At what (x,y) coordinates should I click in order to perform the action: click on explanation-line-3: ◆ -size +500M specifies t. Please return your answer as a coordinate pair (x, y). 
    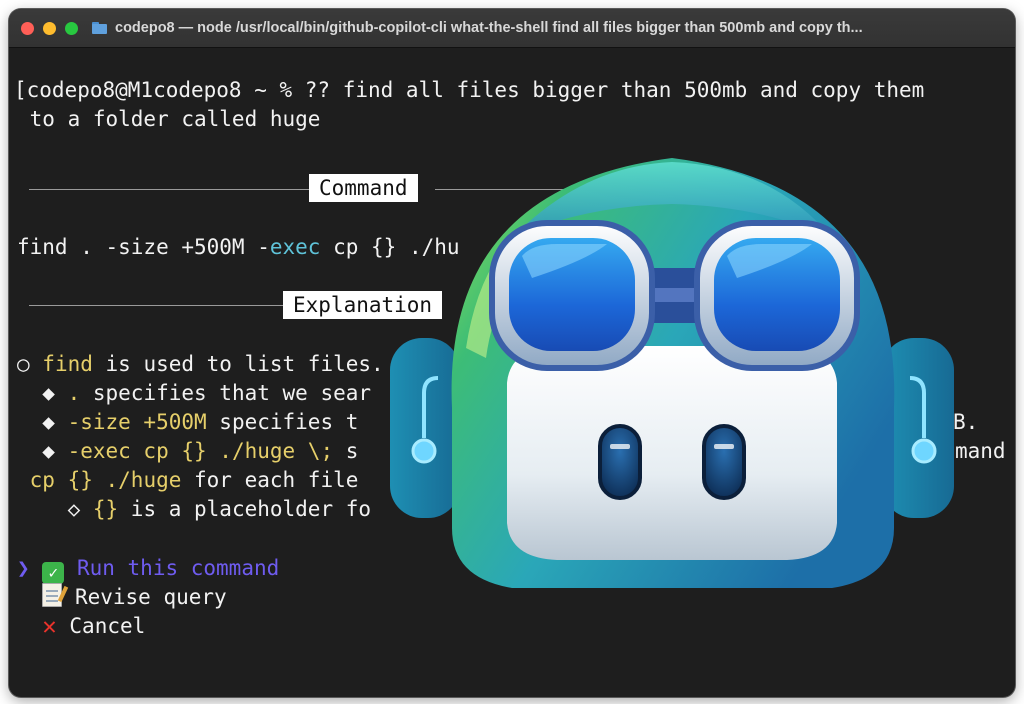
    Looking at the image, I should click on (187, 422).